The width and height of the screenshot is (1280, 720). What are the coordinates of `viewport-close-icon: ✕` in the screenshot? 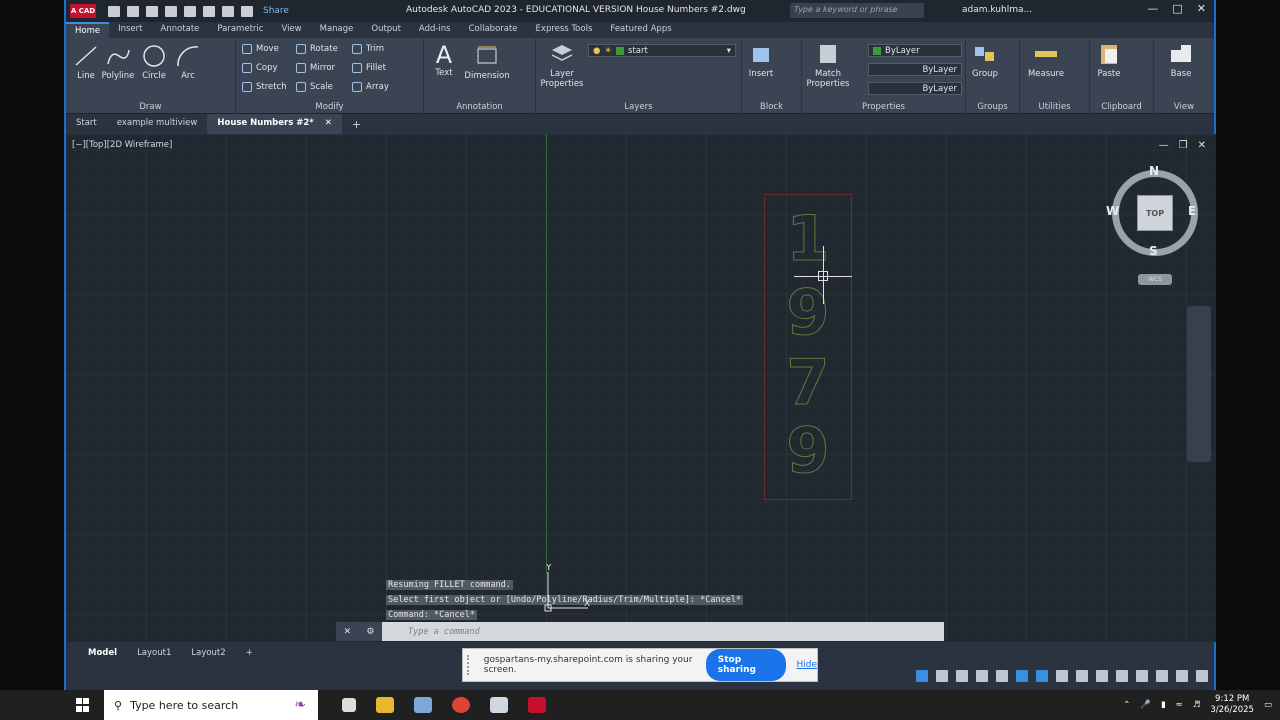 It's located at (1202, 145).